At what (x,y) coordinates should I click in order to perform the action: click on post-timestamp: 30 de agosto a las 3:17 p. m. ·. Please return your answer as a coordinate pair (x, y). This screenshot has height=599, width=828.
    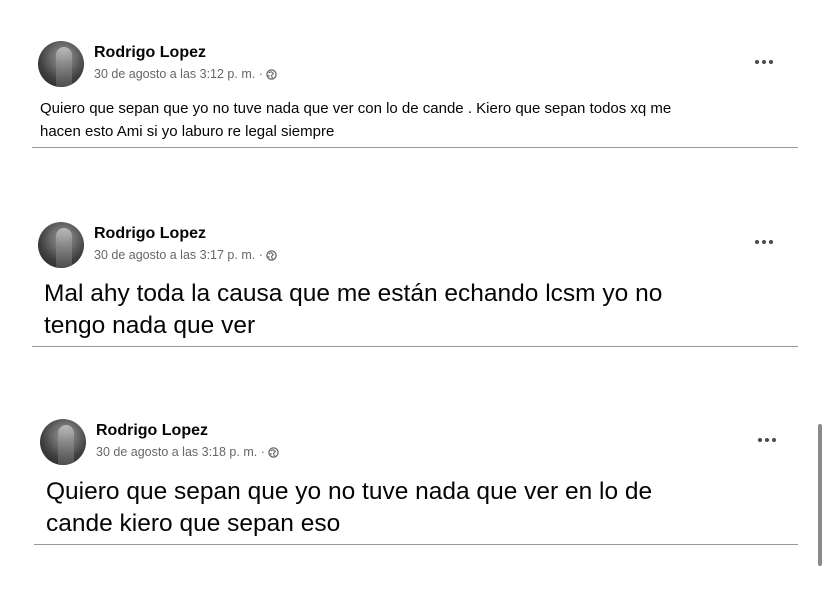
    Looking at the image, I should click on (178, 255).